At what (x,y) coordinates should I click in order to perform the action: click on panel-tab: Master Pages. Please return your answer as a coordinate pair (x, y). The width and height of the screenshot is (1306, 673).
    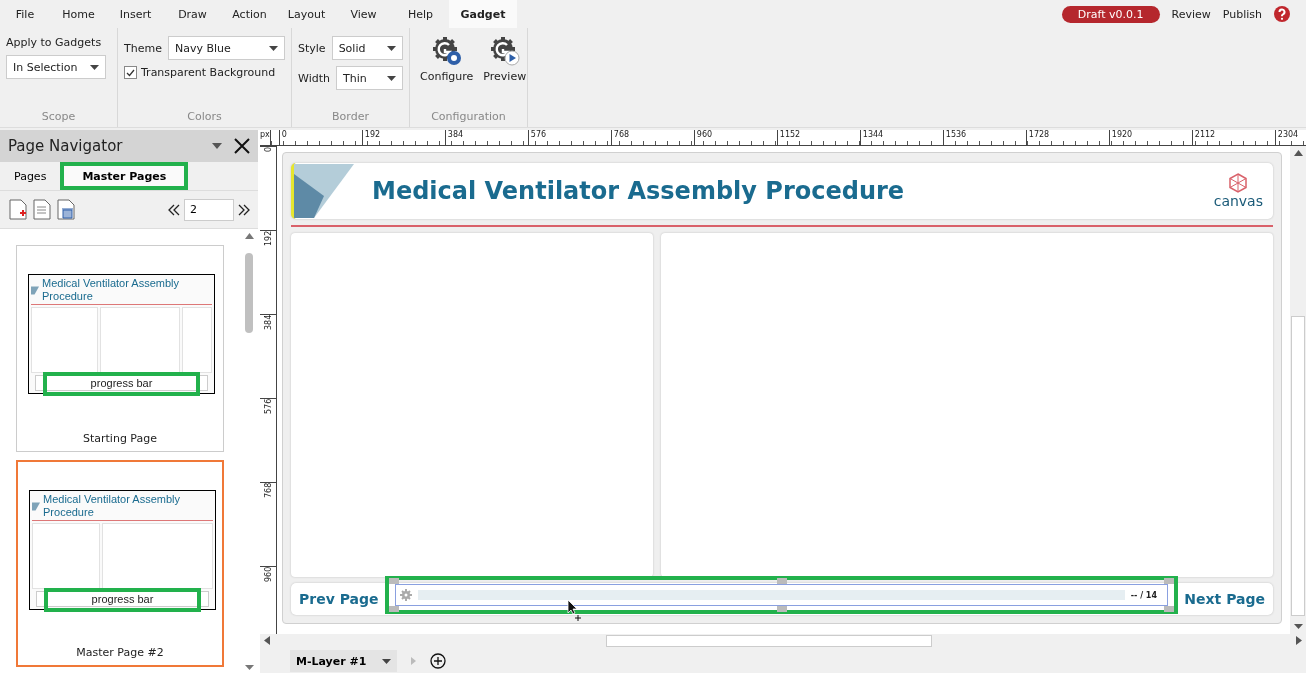
    Looking at the image, I should click on (124, 176).